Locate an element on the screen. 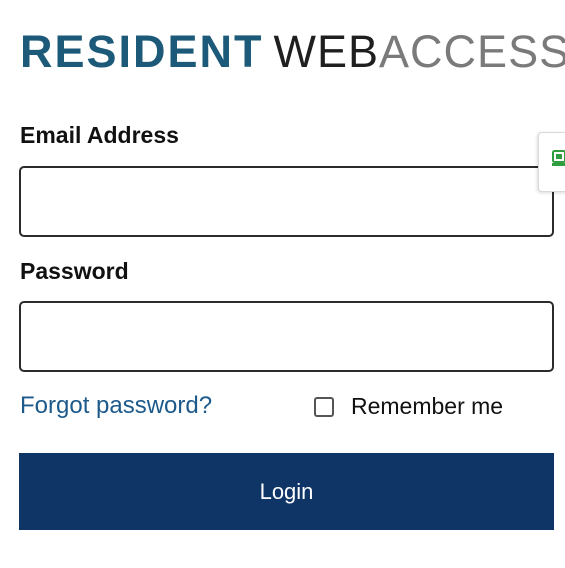 The image size is (565, 568). email-label: Email Address is located at coordinates (99, 135).